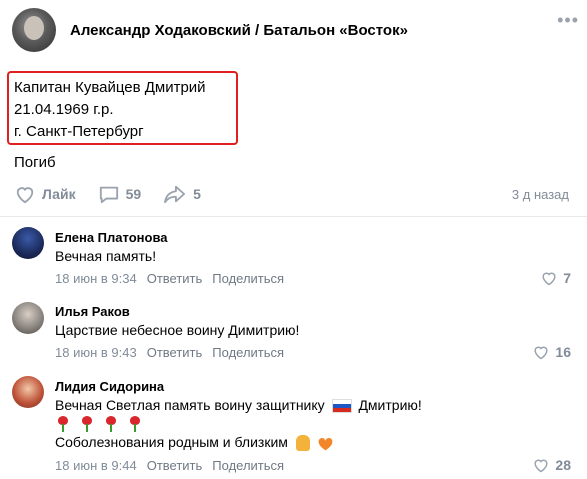 The width and height of the screenshot is (587, 479). Describe the element at coordinates (59, 194) in the screenshot. I see `like-label: Лайк` at that location.